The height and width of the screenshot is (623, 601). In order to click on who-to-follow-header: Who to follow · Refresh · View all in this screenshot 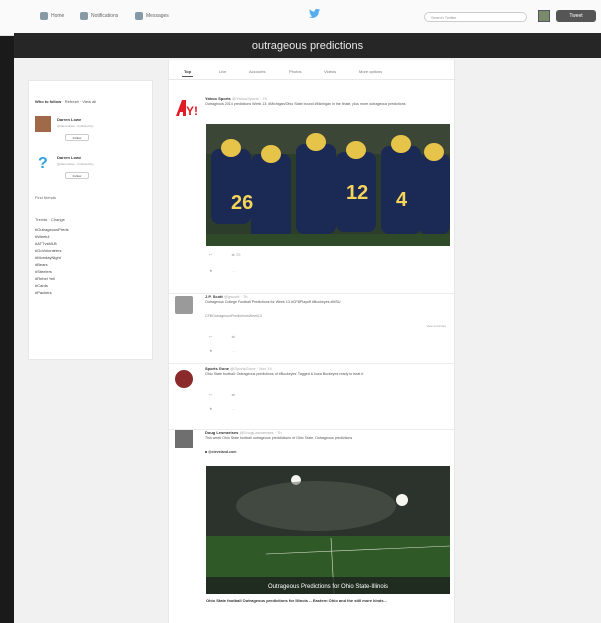, I will do `click(66, 101)`.